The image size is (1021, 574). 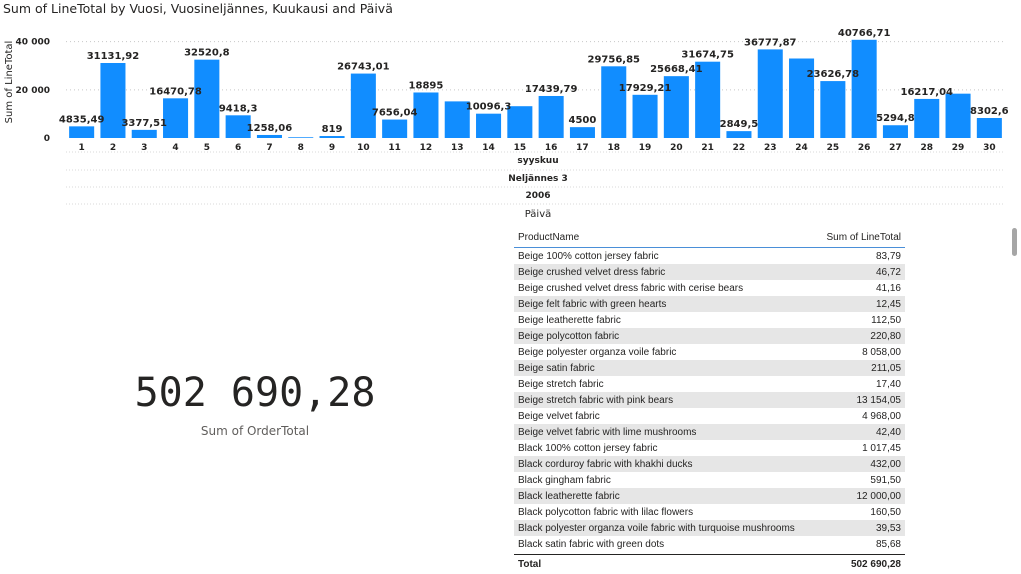 What do you see at coordinates (709, 480) in the screenshot?
I see `table-row: Black gingham fabric 591,50` at bounding box center [709, 480].